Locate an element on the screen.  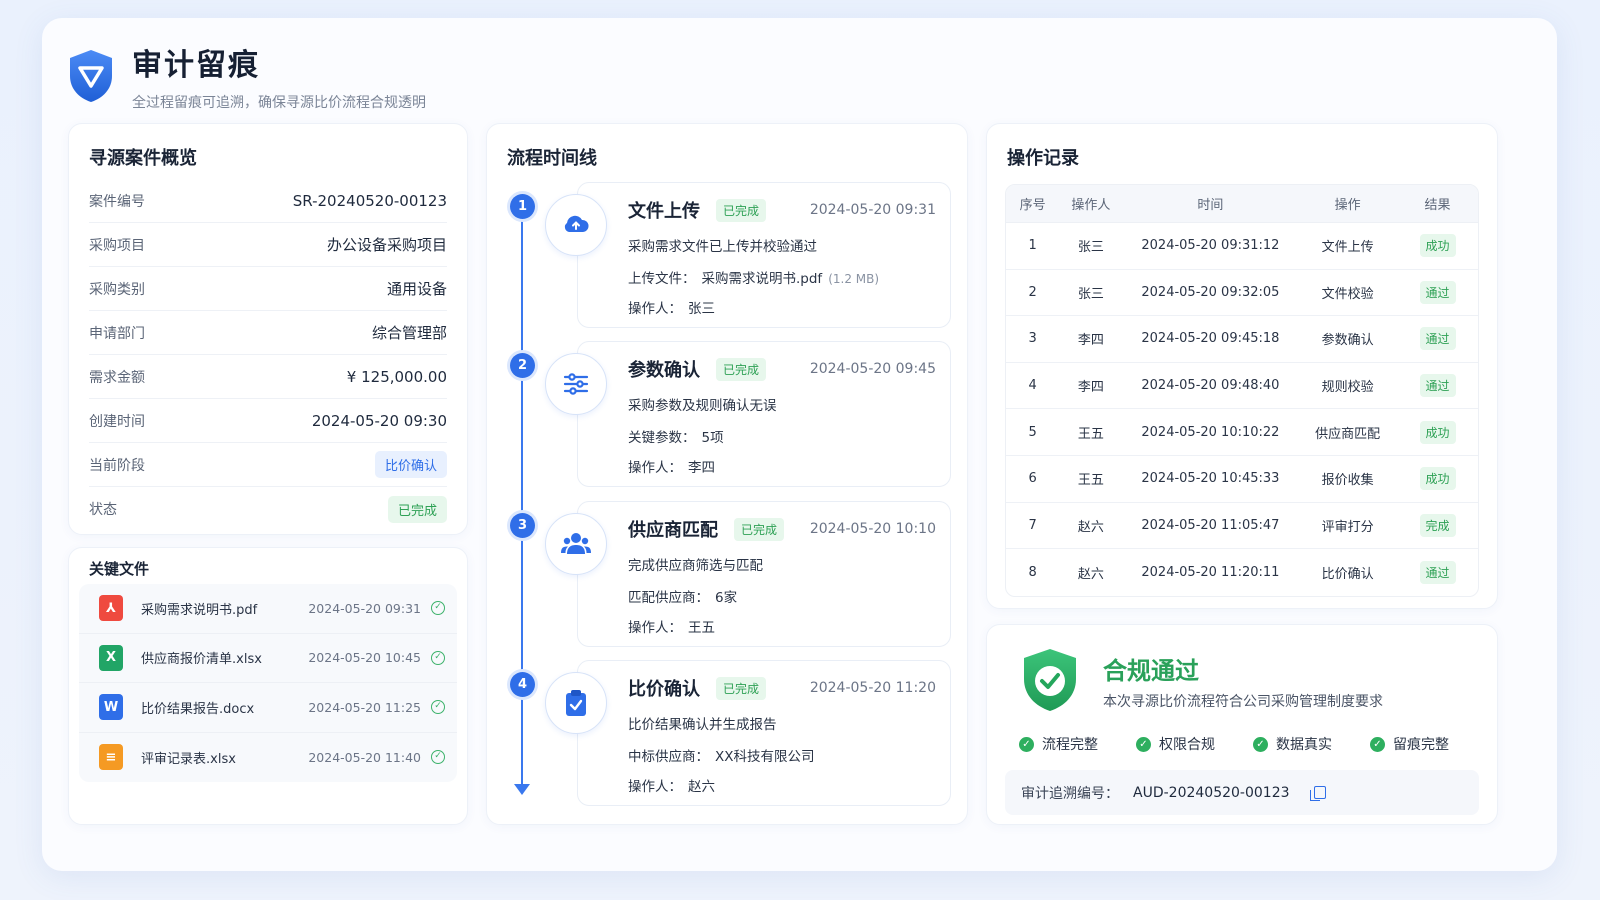
file-item: ⅄ 采购需求说明书.pdf 2024-05-20 09:31 ✓ is located at coordinates (268, 609).